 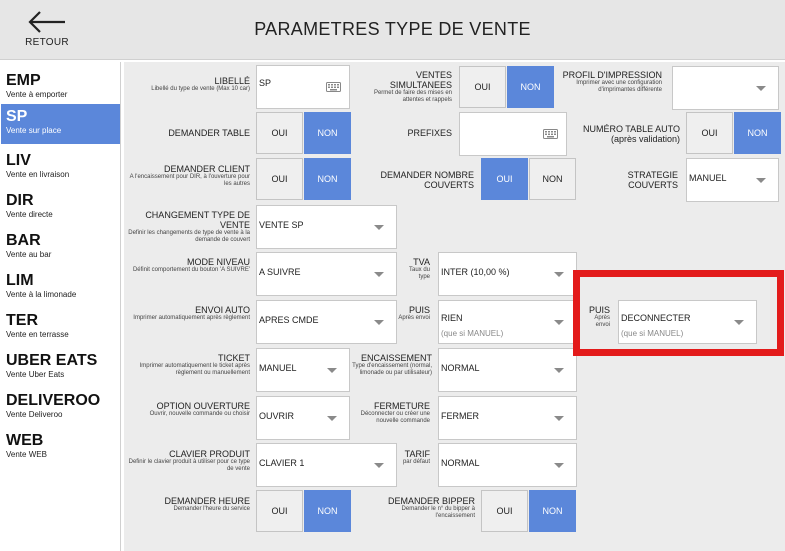 I want to click on sidebar-item-label: Vente WEB, so click(x=26, y=454).